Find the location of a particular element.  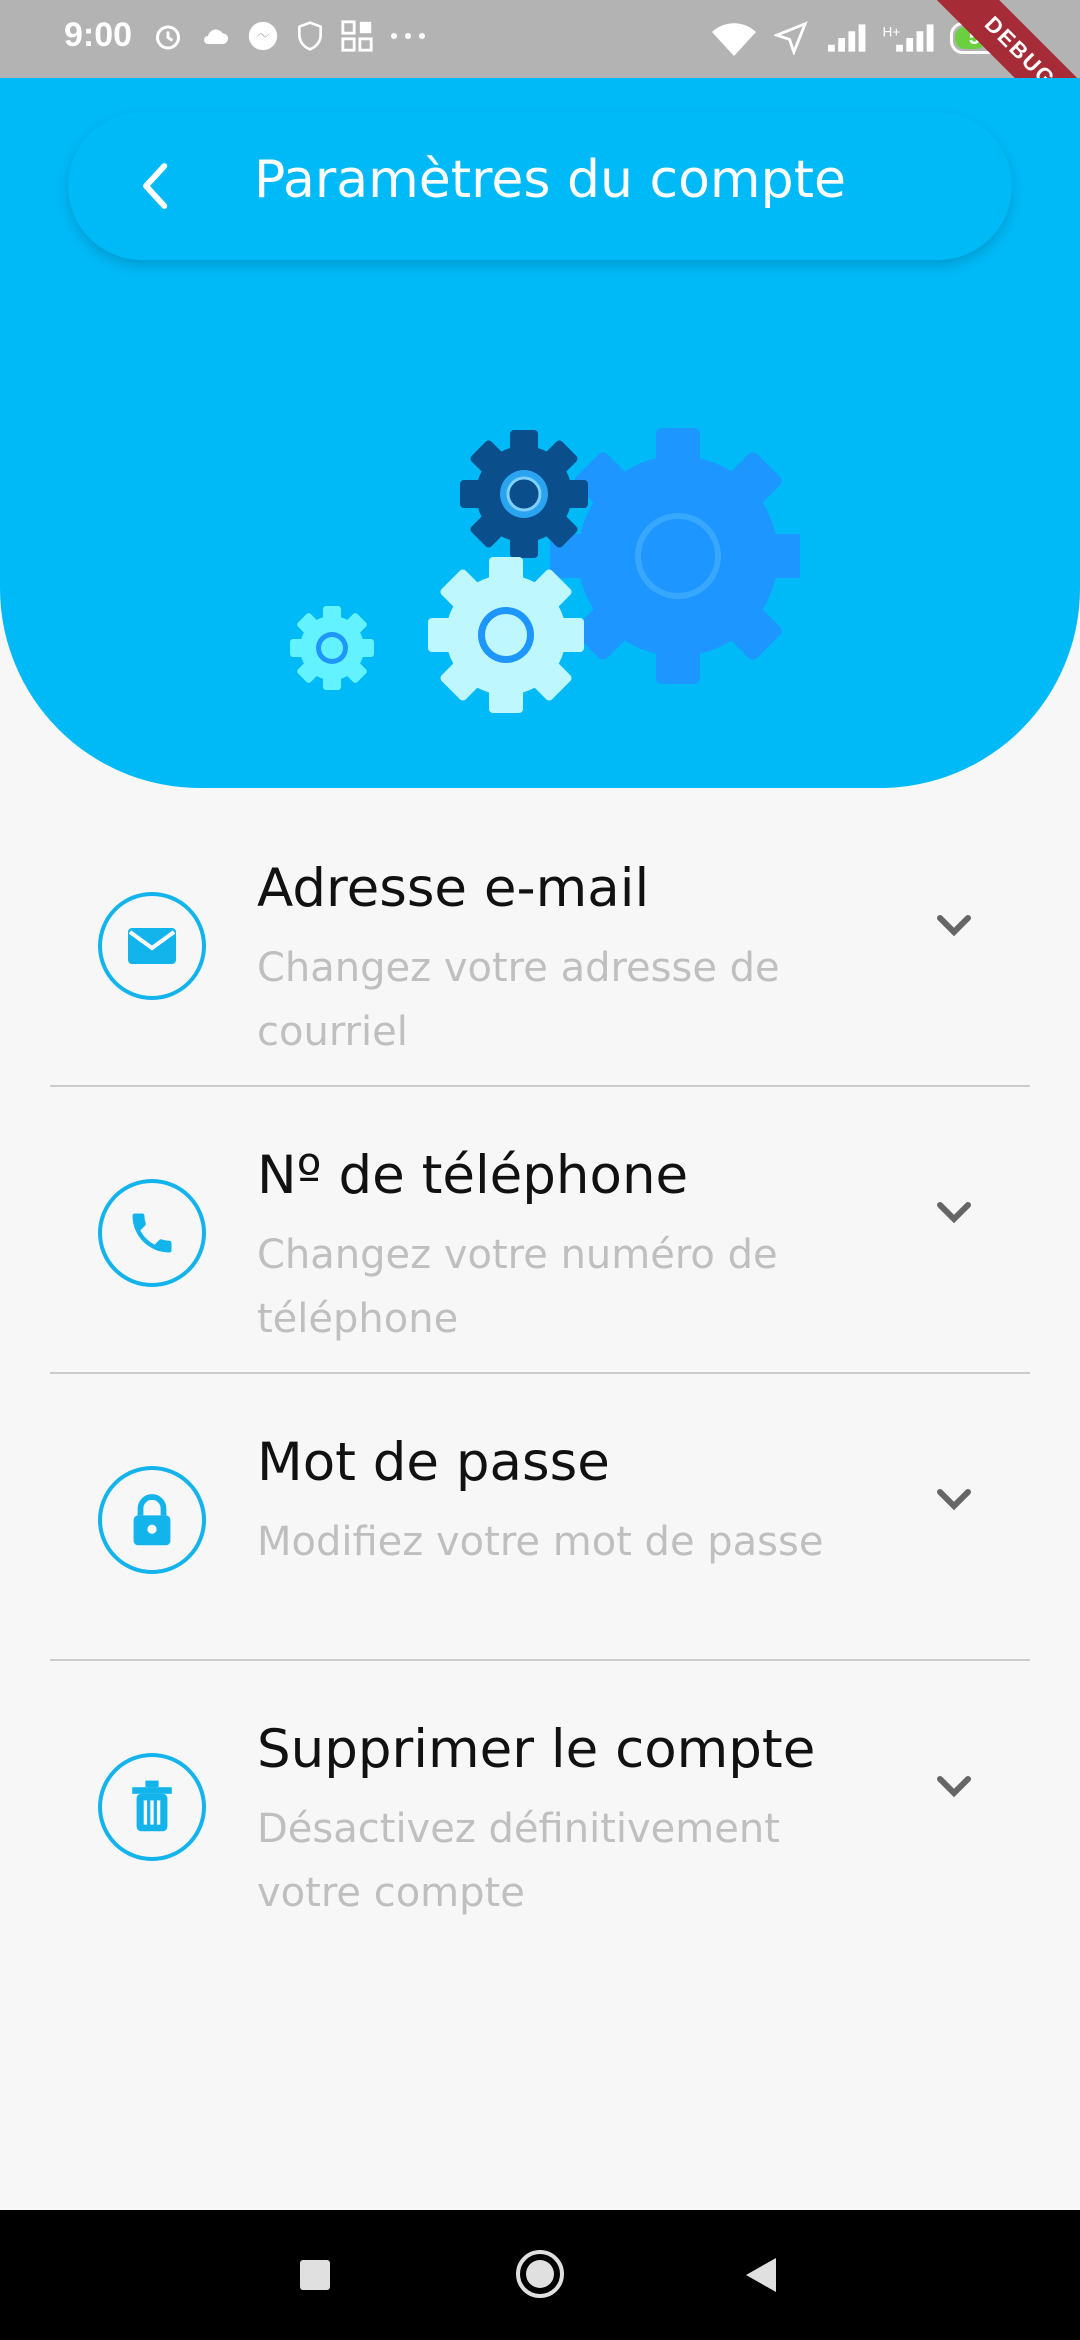

signal-icon is located at coordinates (847, 38).